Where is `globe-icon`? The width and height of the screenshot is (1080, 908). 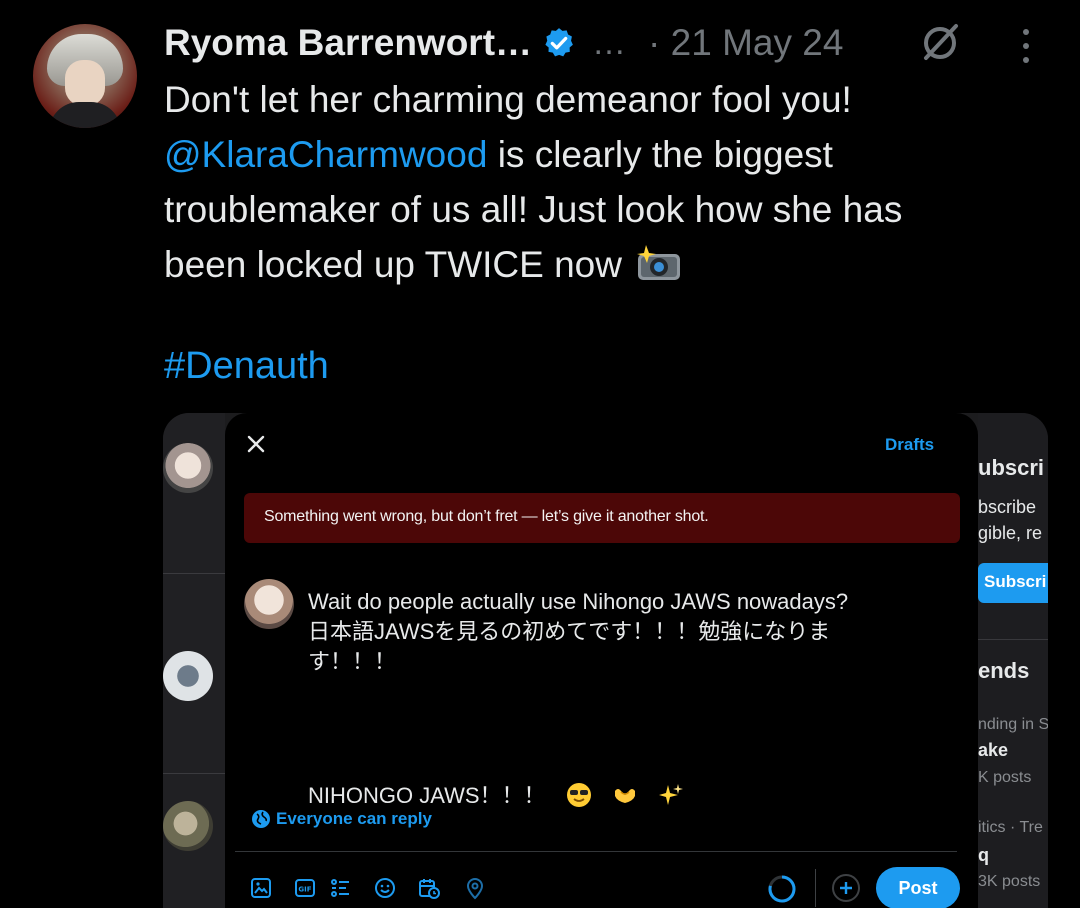
globe-icon is located at coordinates (261, 819).